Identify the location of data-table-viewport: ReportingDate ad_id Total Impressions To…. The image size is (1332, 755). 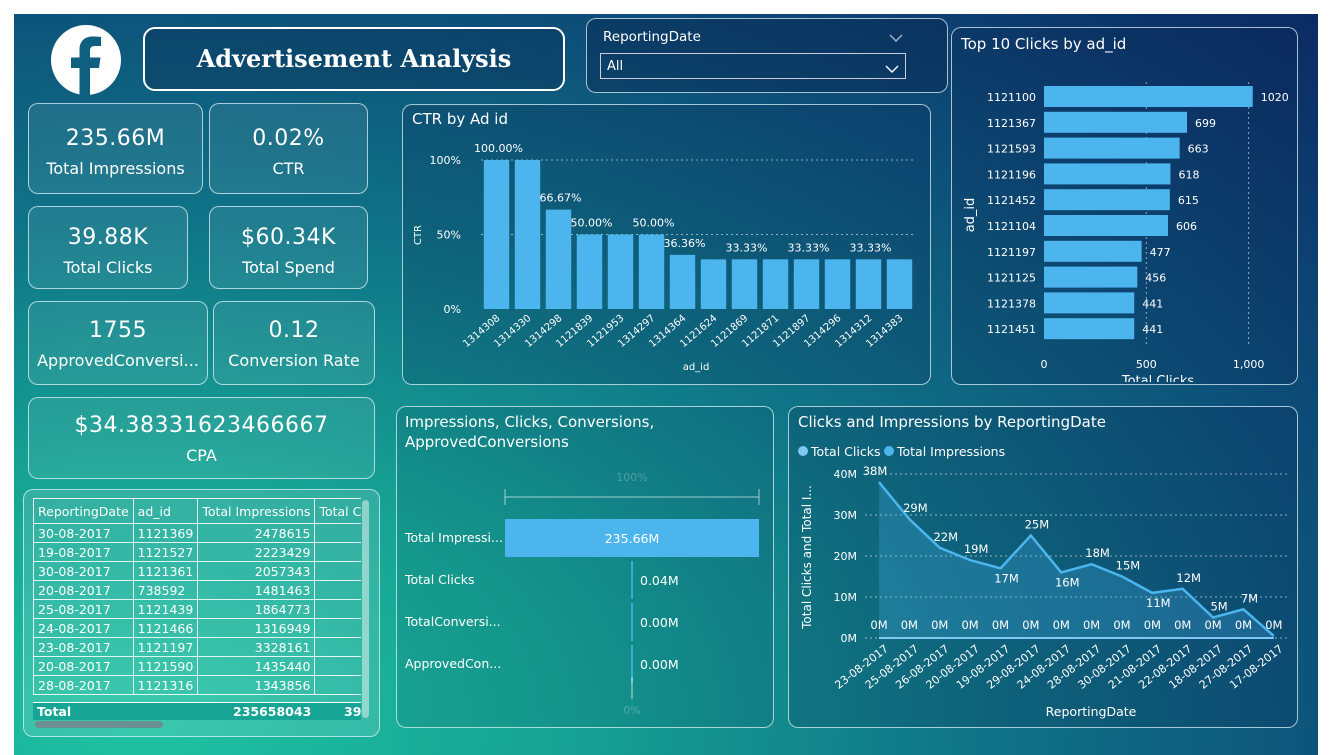
(197, 609).